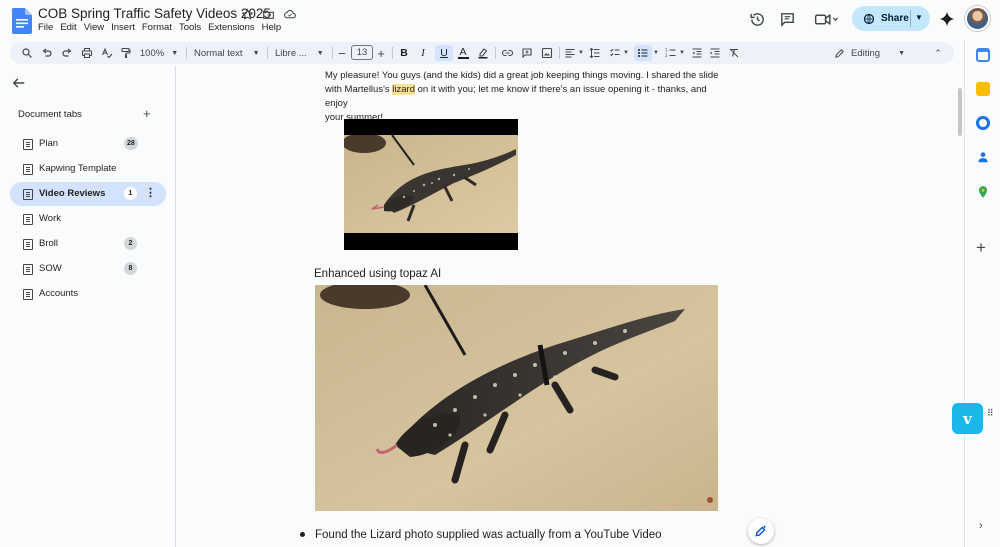 The width and height of the screenshot is (1000, 547). Describe the element at coordinates (761, 531) in the screenshot. I see `help-me-write-button` at that location.